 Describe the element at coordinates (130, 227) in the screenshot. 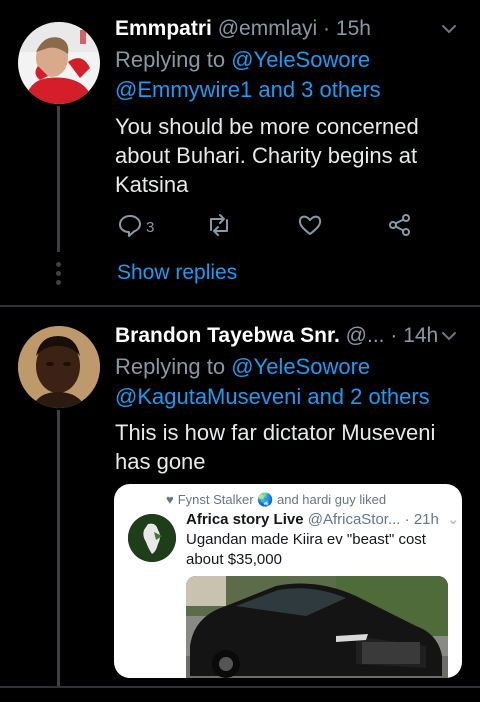

I see `reply-icon` at that location.